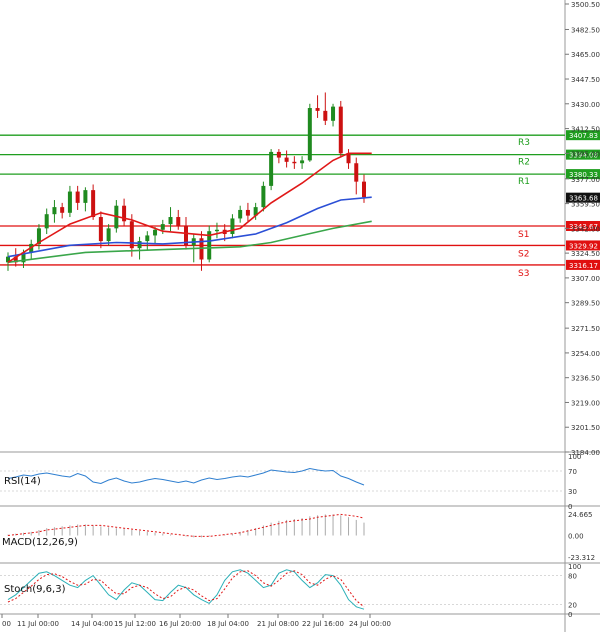 The height and width of the screenshot is (632, 600). Describe the element at coordinates (585, 379) in the screenshot. I see `price-tick-label: 3236.50` at that location.